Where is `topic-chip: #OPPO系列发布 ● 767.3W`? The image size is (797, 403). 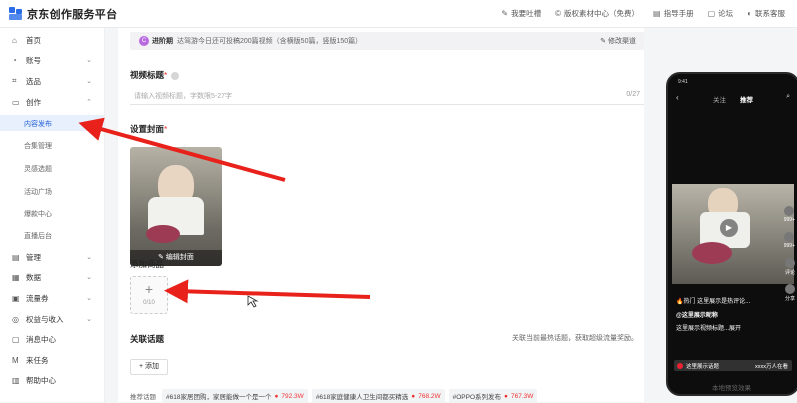
topic-chip: #OPPO系列发布 ● 767.3W is located at coordinates (493, 396).